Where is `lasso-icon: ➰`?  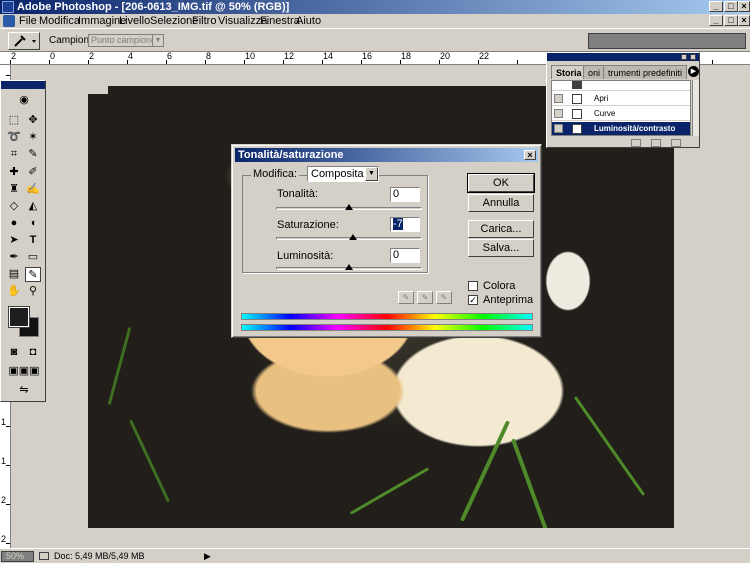
lasso-icon: ➰ is located at coordinates (14, 137).